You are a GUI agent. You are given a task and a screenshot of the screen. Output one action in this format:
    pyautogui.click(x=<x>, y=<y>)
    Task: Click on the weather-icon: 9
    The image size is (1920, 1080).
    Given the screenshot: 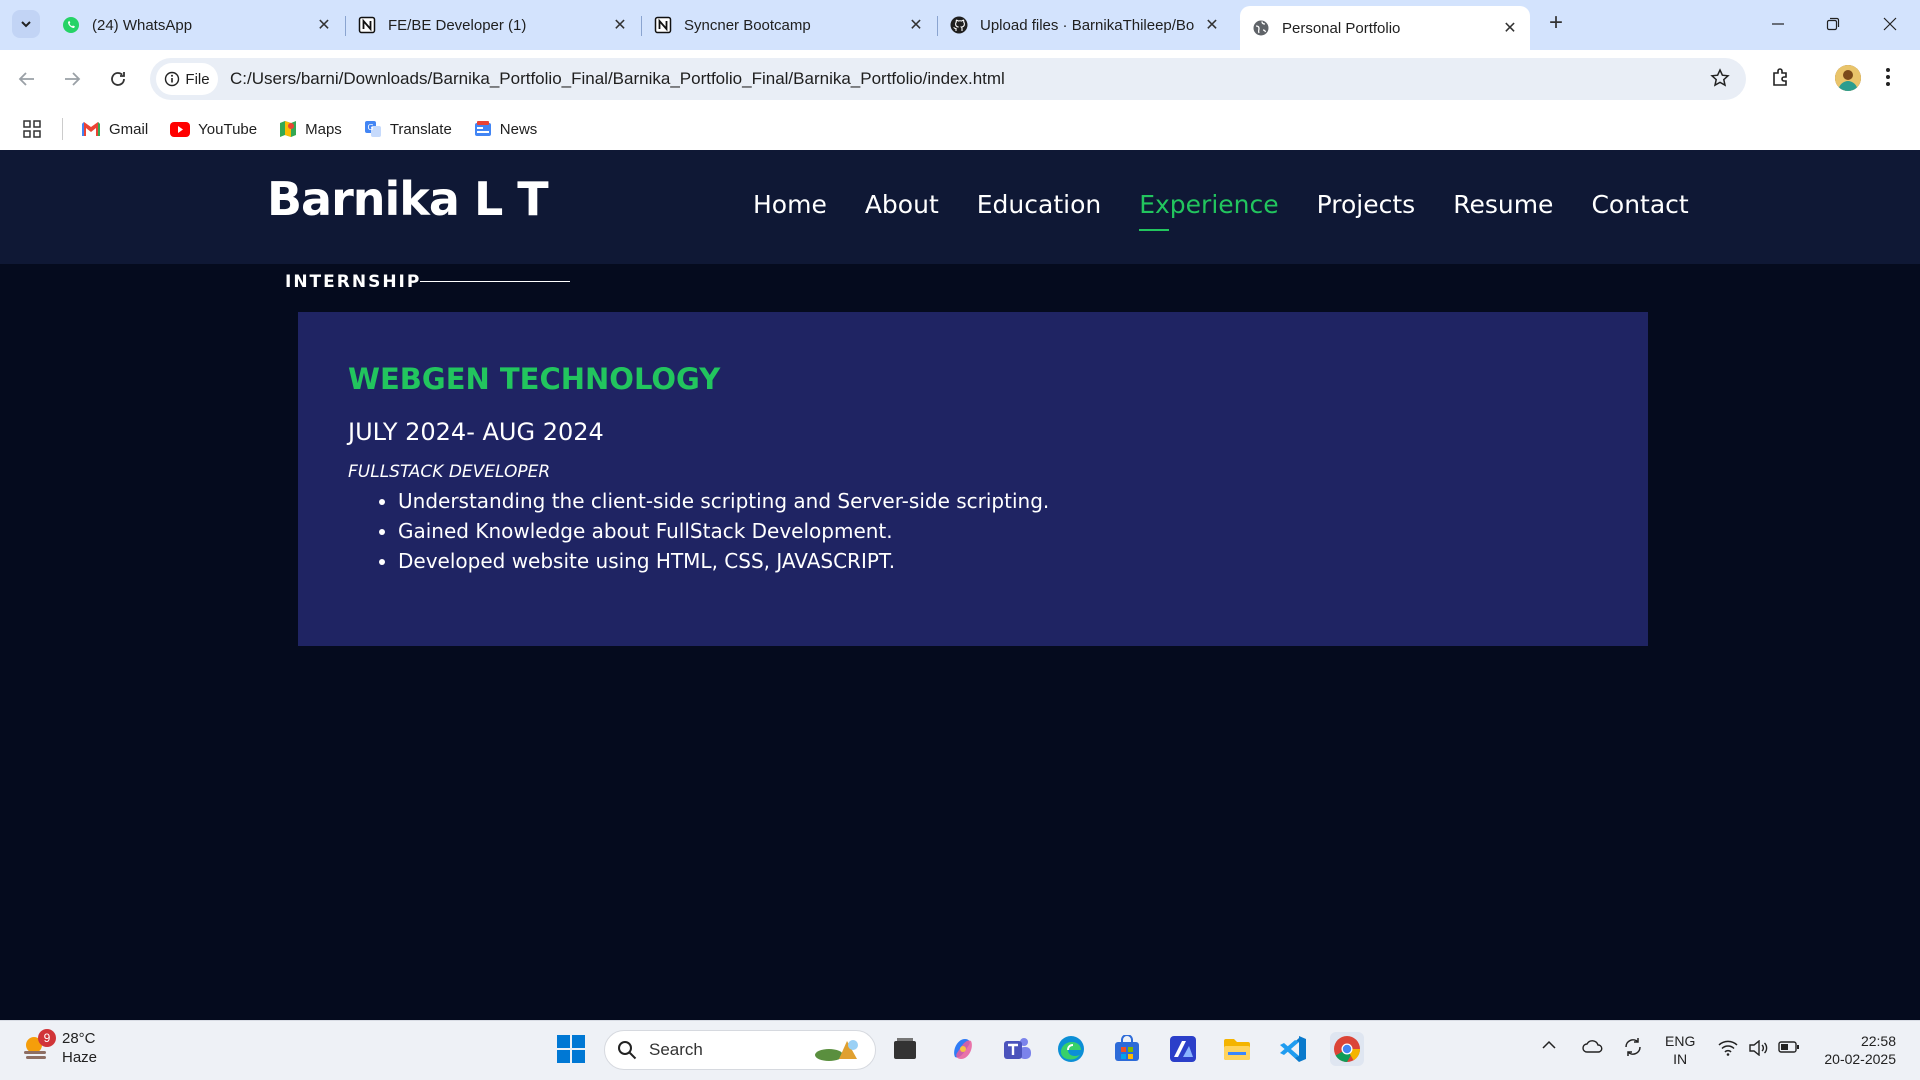 What is the action you would take?
    pyautogui.click(x=38, y=1047)
    